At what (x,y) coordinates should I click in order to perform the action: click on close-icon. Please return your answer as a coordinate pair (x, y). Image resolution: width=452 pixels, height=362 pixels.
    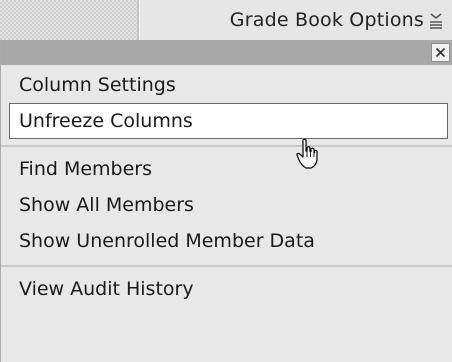
    Looking at the image, I should click on (440, 52).